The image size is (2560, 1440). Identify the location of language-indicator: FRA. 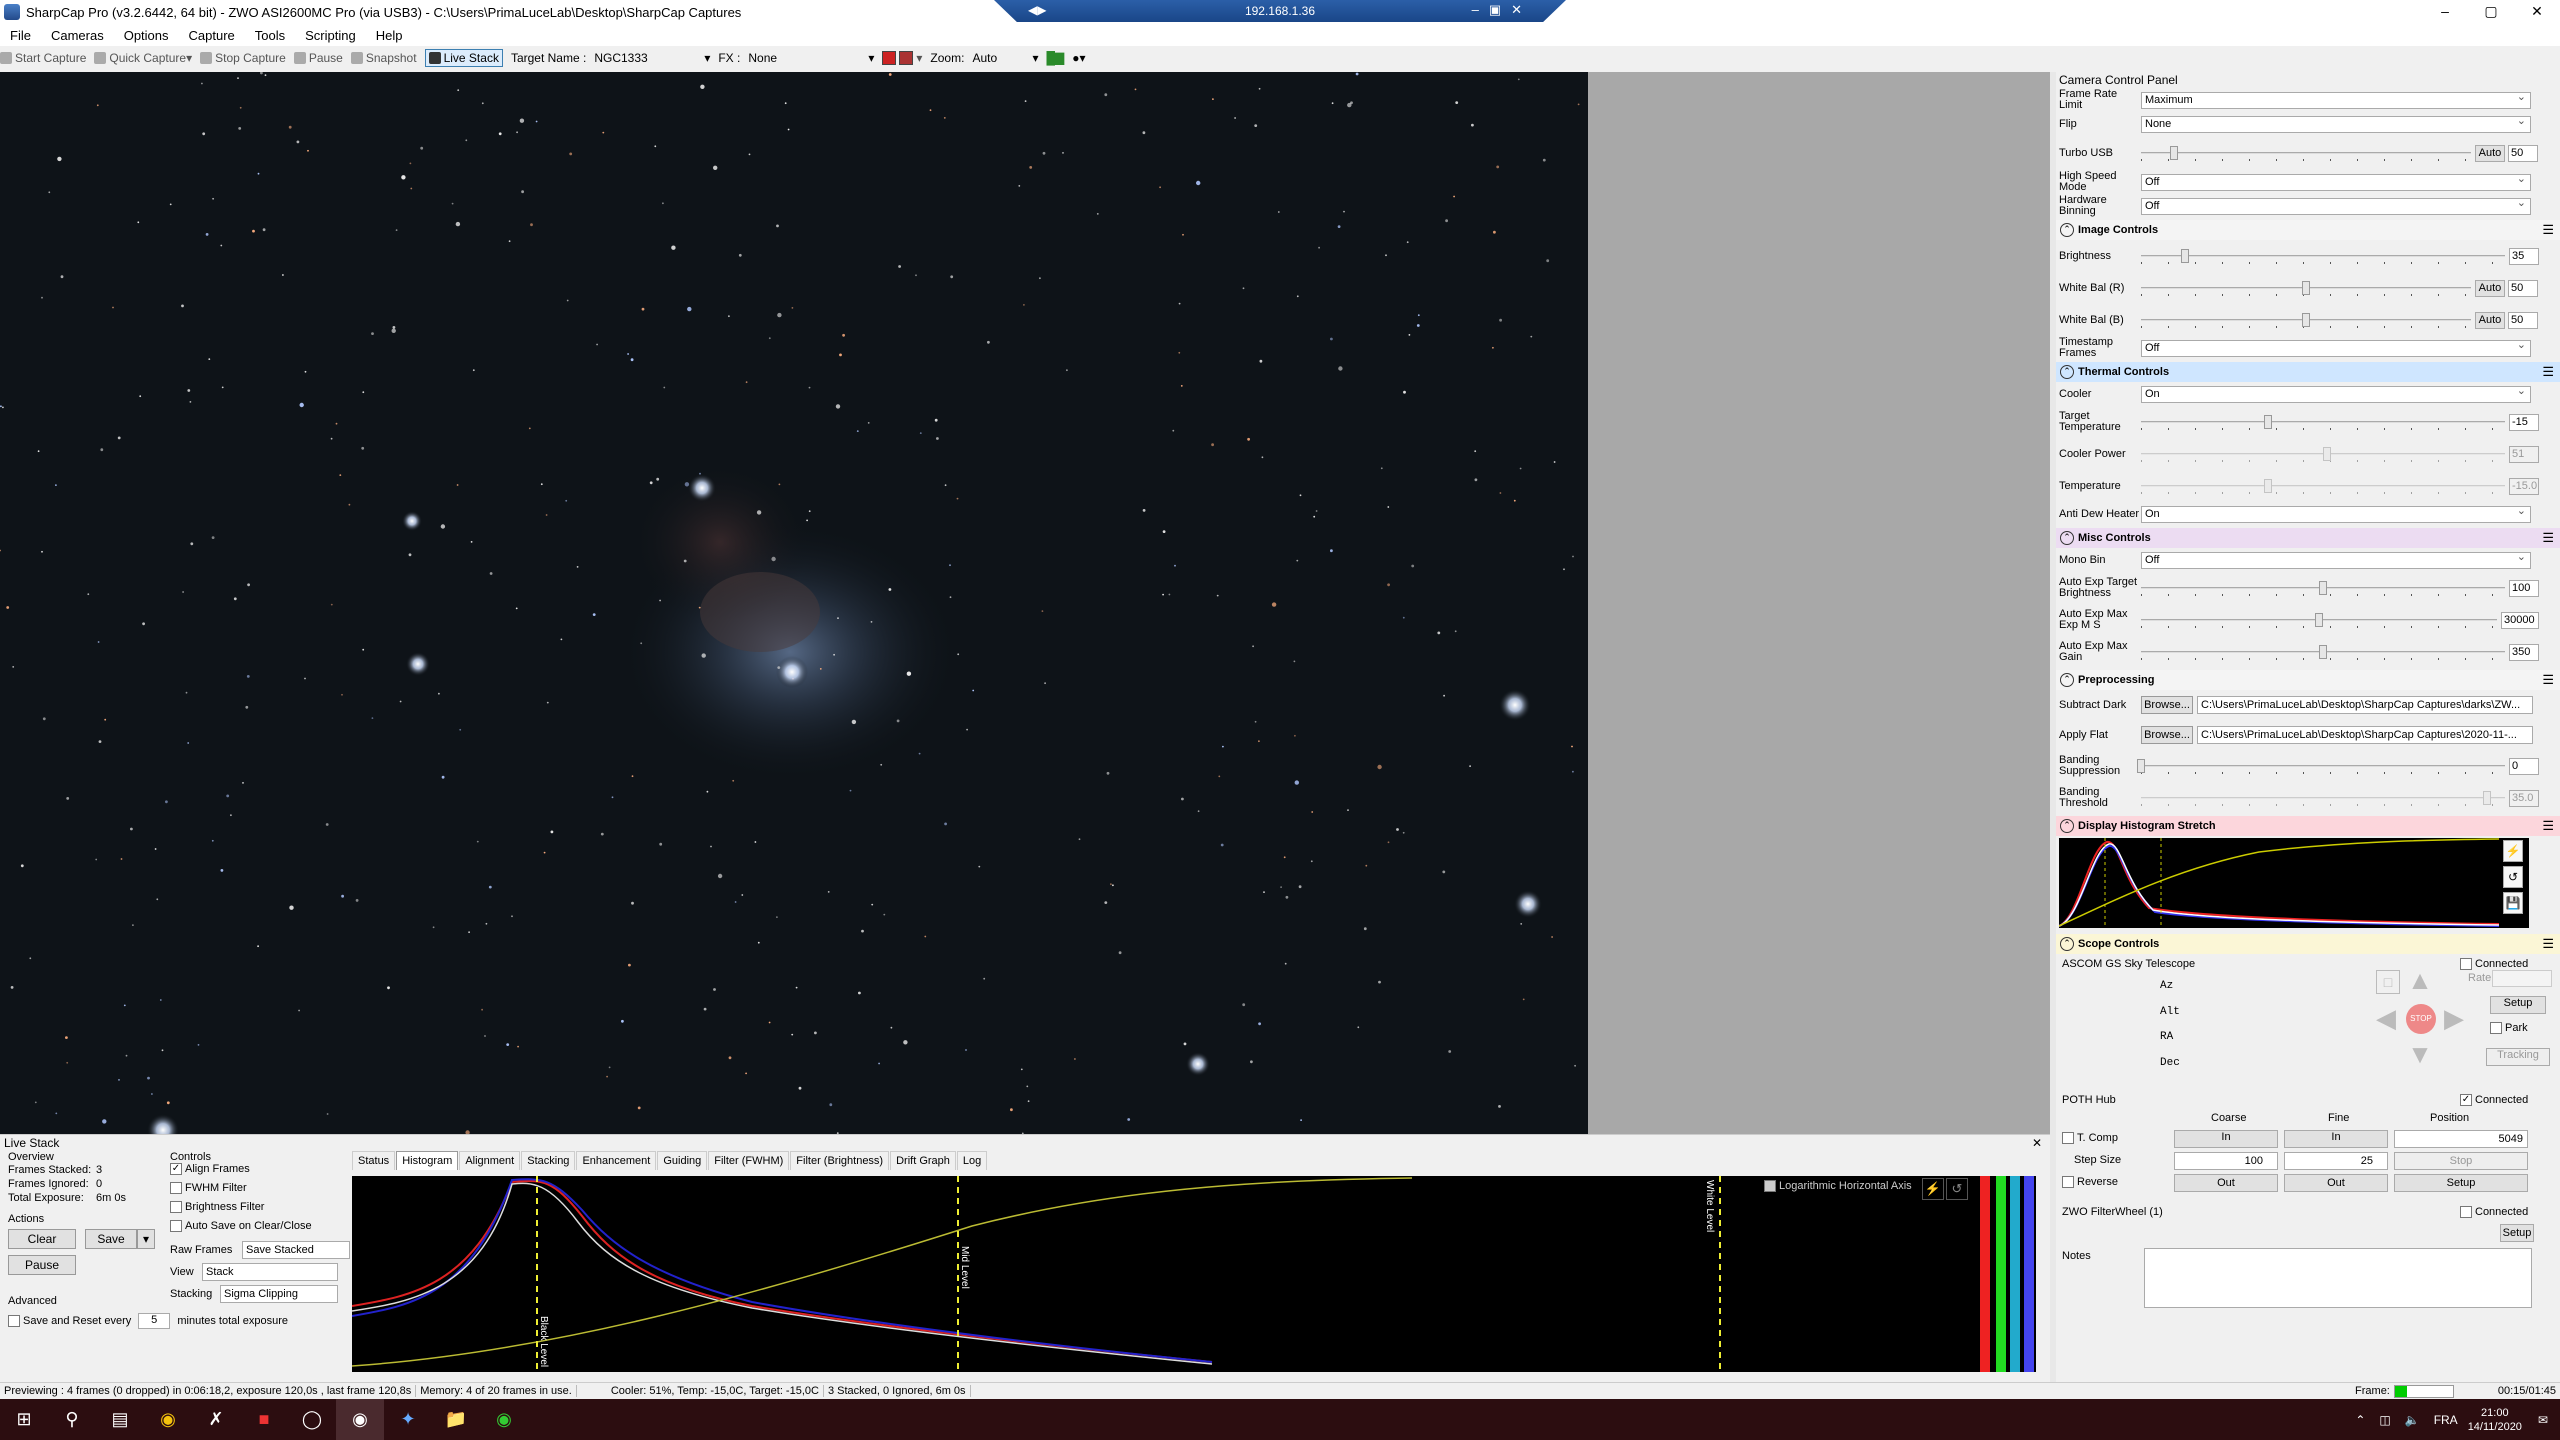
(2446, 1420).